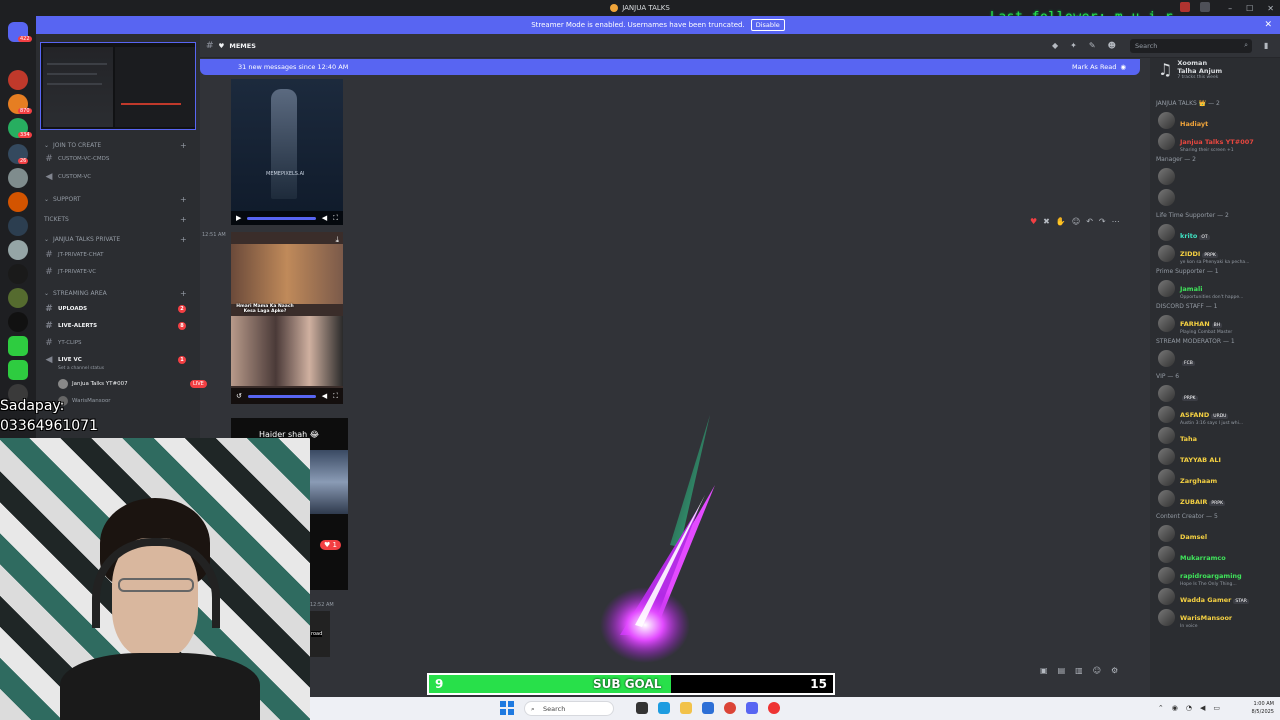  I want to click on heart-reaction-icon: ♥, so click(1033, 221).